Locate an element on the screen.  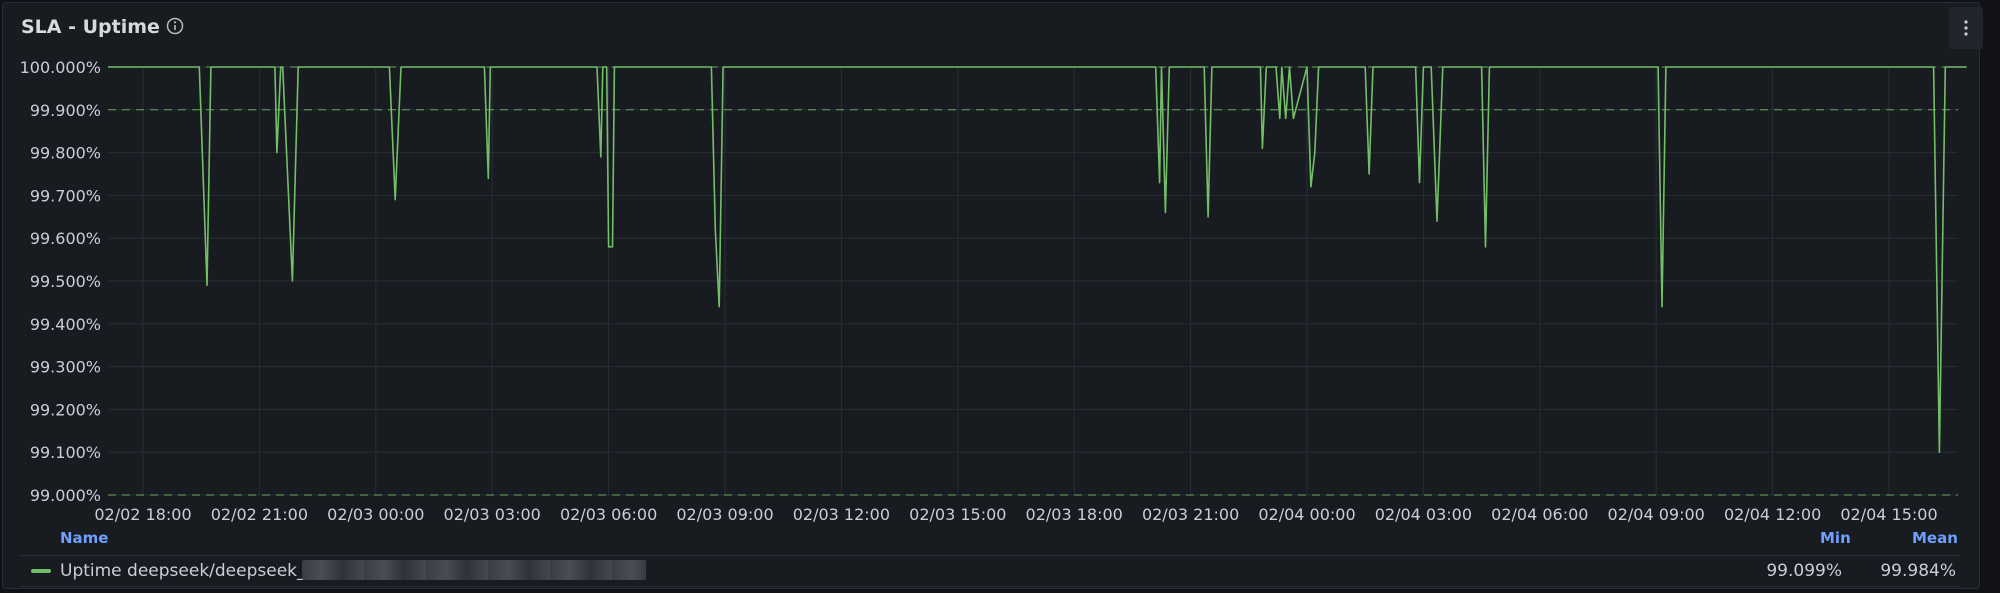
legend-min-value: 99.099% is located at coordinates (1804, 571).